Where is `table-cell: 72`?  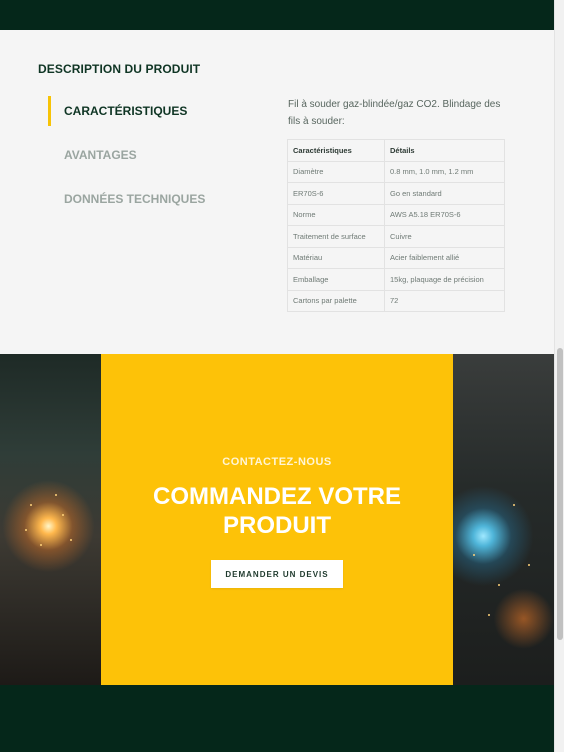 table-cell: 72 is located at coordinates (444, 300).